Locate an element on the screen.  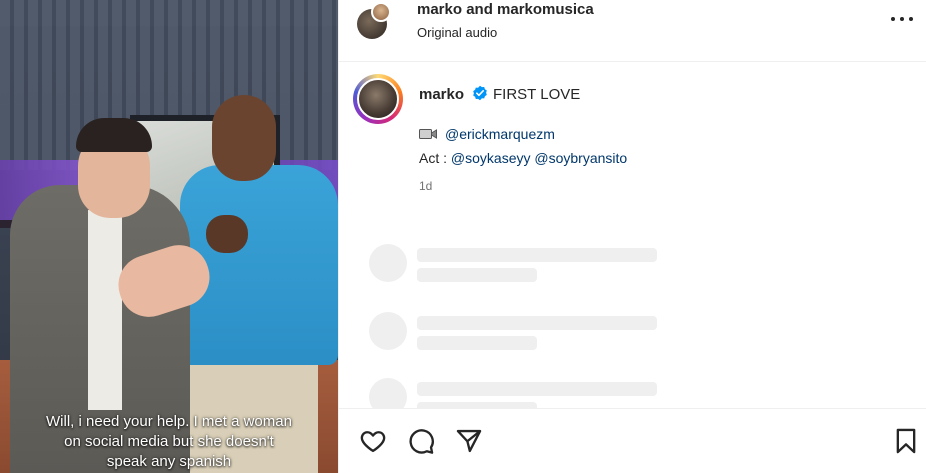
heart-icon is located at coordinates (373, 441).